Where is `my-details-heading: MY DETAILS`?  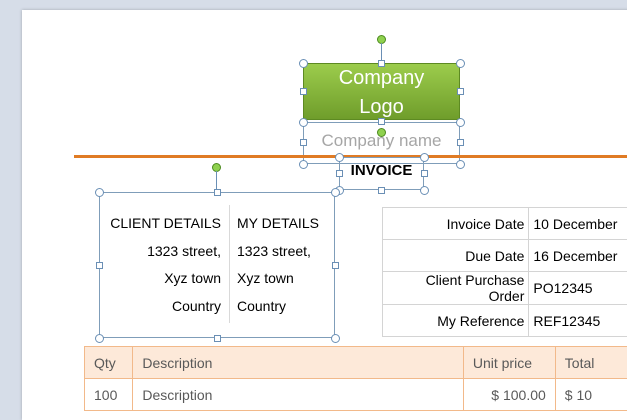 my-details-heading: MY DETAILS is located at coordinates (284, 224).